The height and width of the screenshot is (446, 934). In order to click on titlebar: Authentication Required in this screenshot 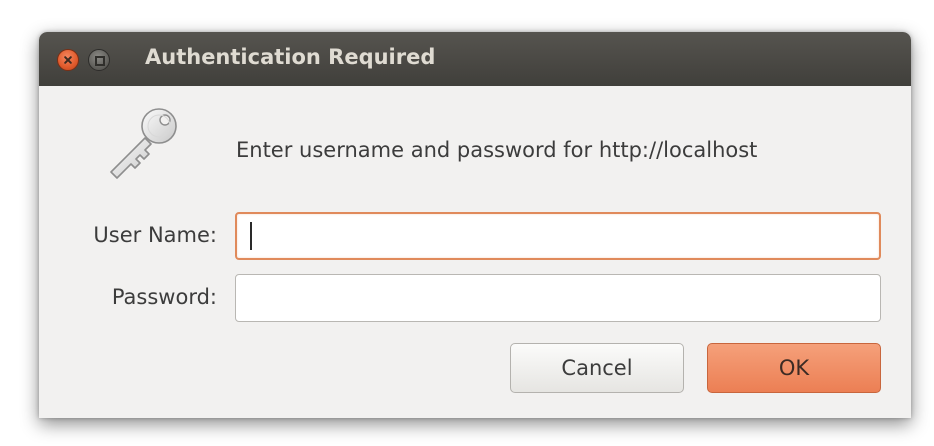, I will do `click(475, 59)`.